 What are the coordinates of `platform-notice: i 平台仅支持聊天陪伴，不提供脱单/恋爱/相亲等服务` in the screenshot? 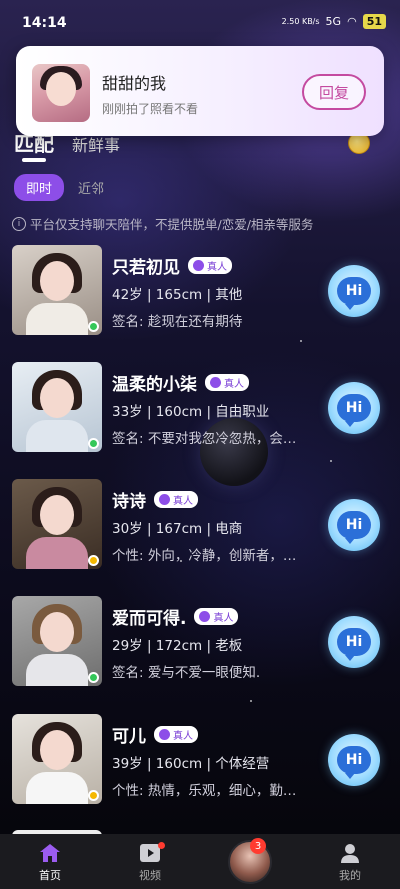 It's located at (162, 223).